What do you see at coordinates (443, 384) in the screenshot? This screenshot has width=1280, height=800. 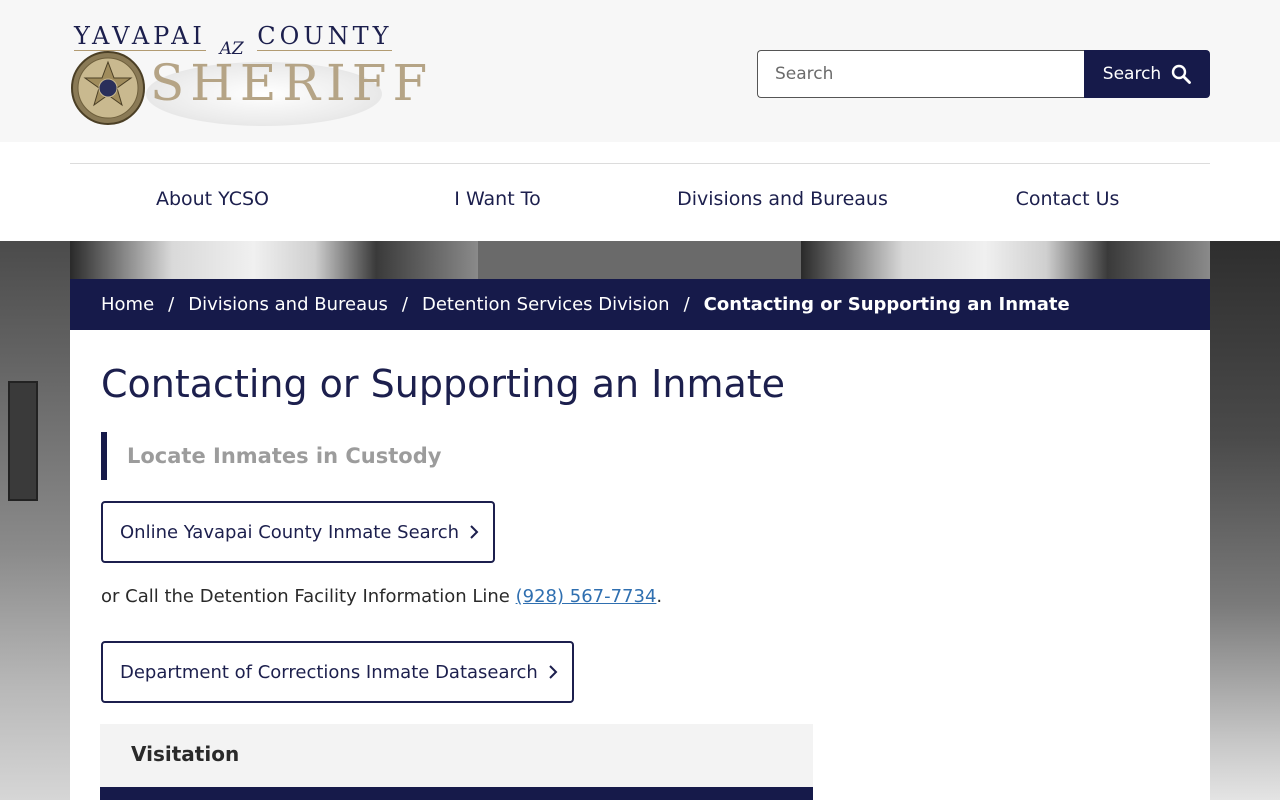 I see `page-title: Contacting or Supporting an Inmate` at bounding box center [443, 384].